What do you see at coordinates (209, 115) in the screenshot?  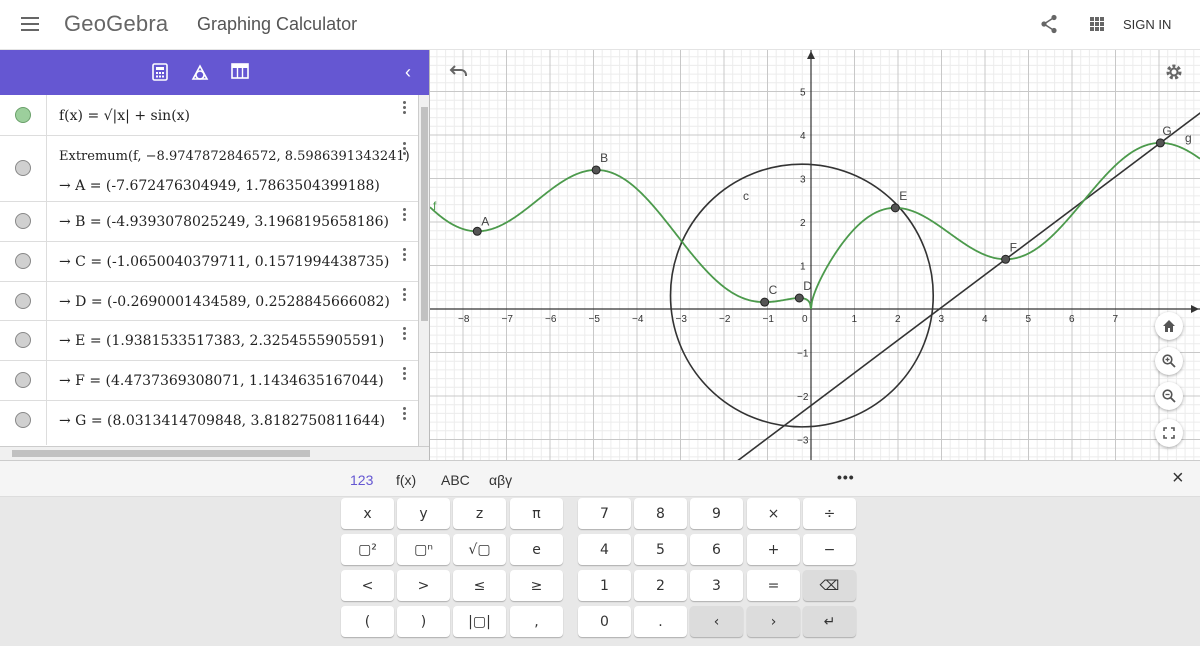 I see `list-item-function: f(x) = √|x| + sin(x)` at bounding box center [209, 115].